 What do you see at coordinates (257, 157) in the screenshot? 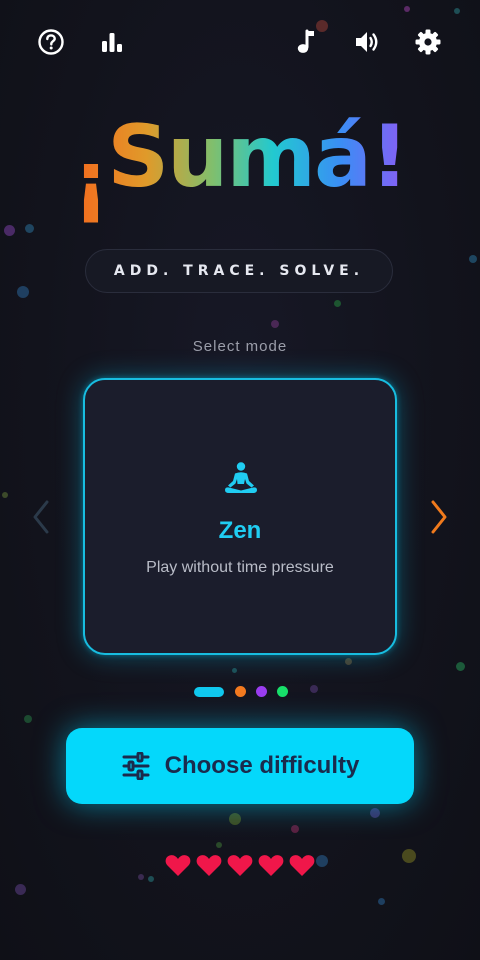
I see `logo-wordmark: Sumá!` at bounding box center [257, 157].